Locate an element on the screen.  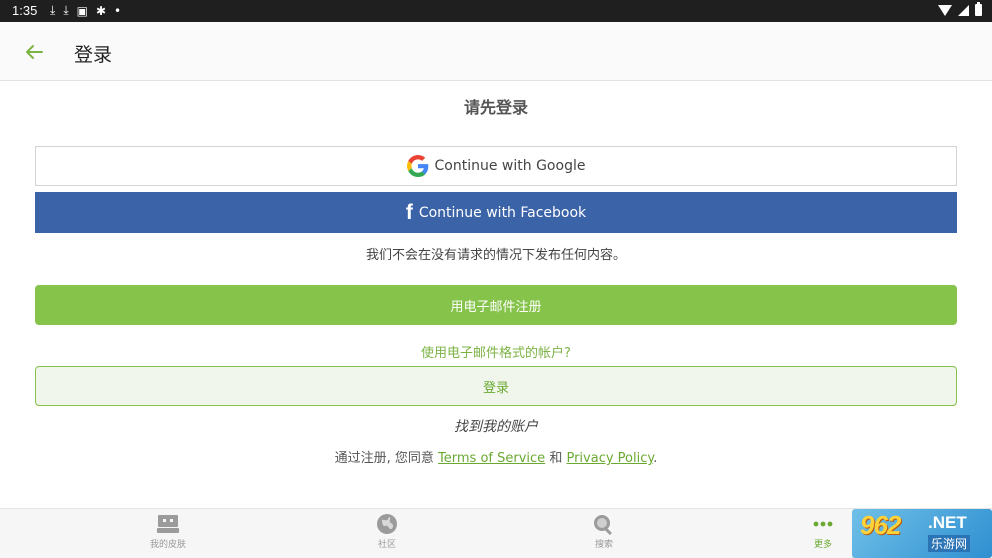
back-arrow-icon is located at coordinates (34, 52).